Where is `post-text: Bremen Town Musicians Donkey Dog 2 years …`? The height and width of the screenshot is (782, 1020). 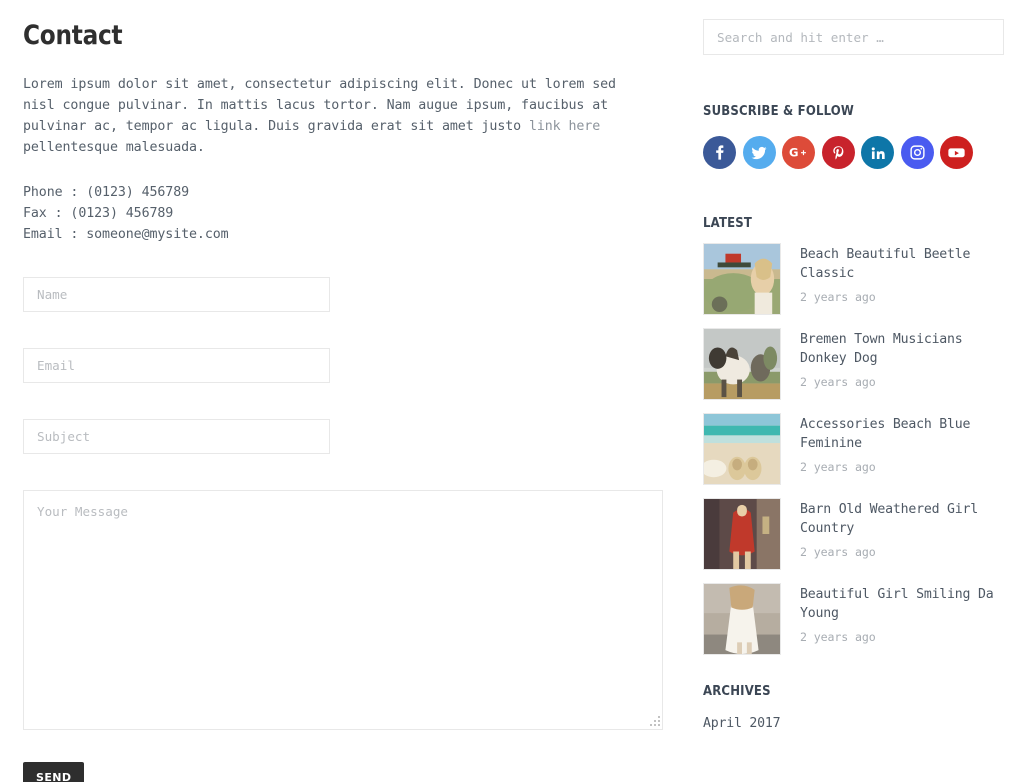 post-text: Bremen Town Musicians Donkey Dog 2 years … is located at coordinates (900, 364).